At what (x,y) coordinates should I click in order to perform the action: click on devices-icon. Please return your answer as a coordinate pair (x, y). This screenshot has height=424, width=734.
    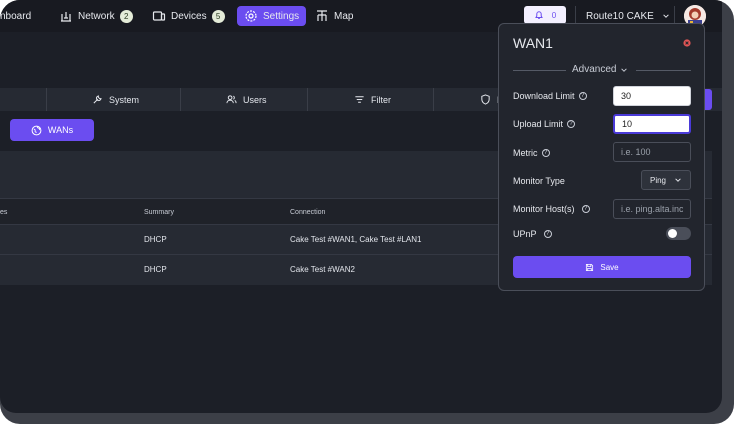
    Looking at the image, I should click on (159, 16).